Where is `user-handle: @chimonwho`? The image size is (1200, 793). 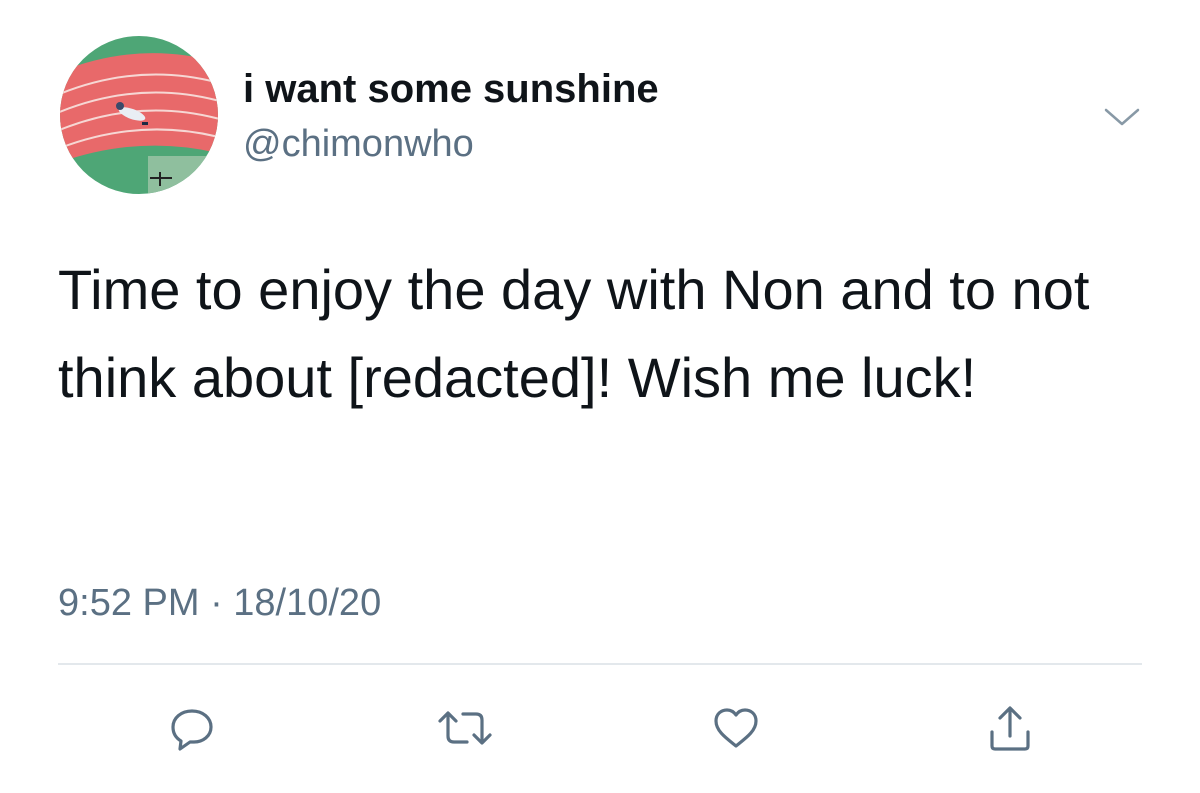
user-handle: @chimonwho is located at coordinates (358, 144).